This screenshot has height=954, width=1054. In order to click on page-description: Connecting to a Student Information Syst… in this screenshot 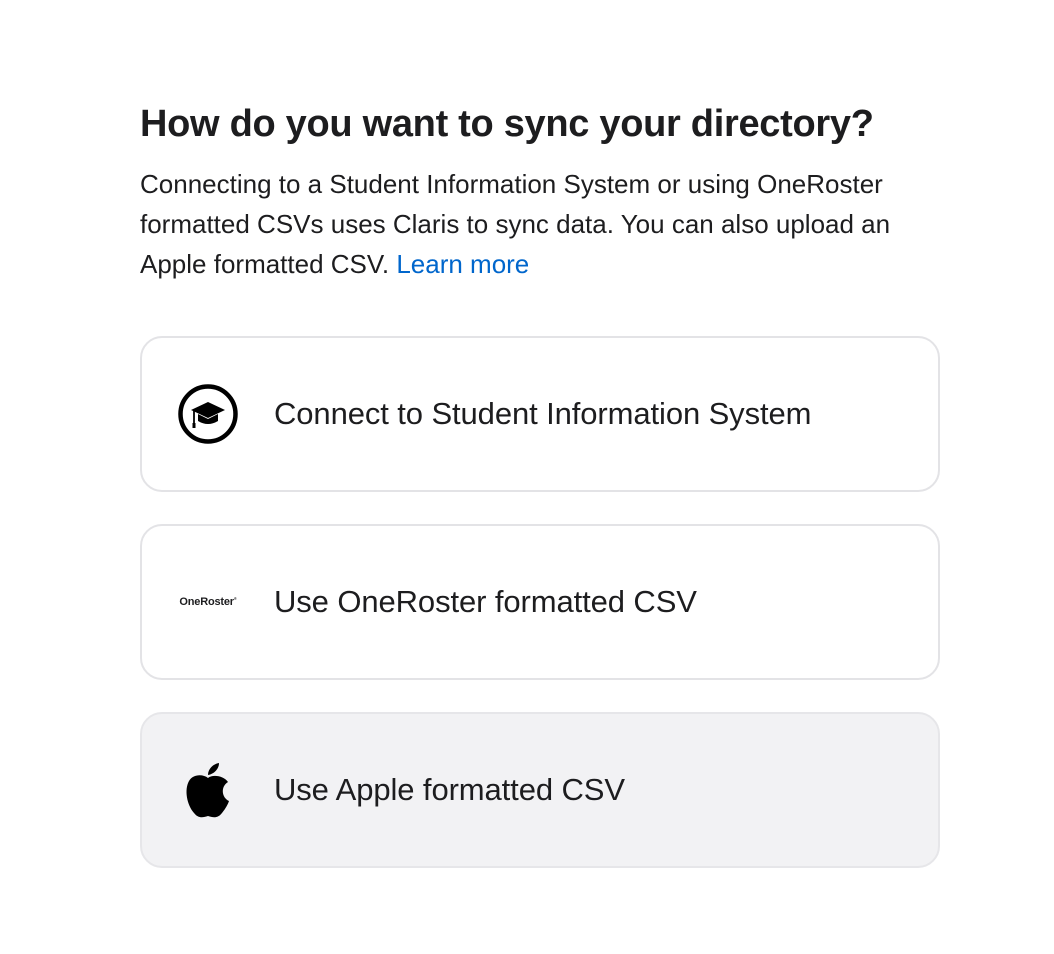, I will do `click(535, 224)`.